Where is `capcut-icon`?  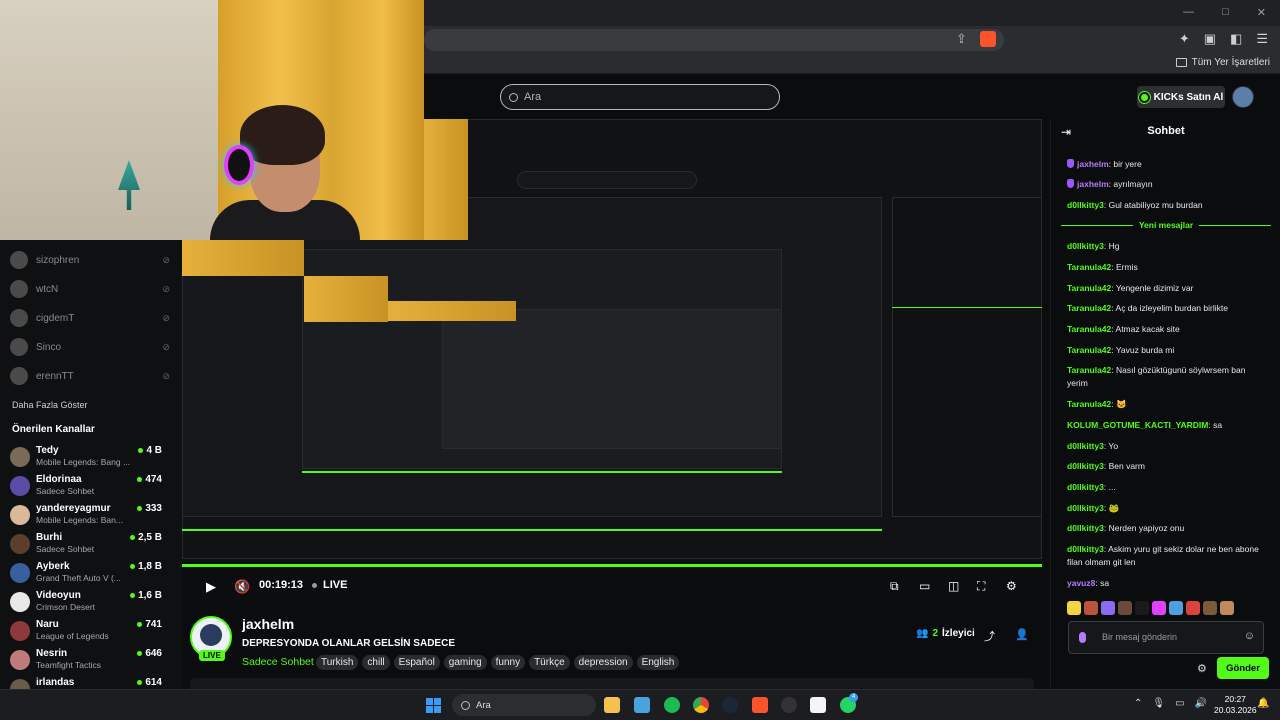 capcut-icon is located at coordinates (818, 705).